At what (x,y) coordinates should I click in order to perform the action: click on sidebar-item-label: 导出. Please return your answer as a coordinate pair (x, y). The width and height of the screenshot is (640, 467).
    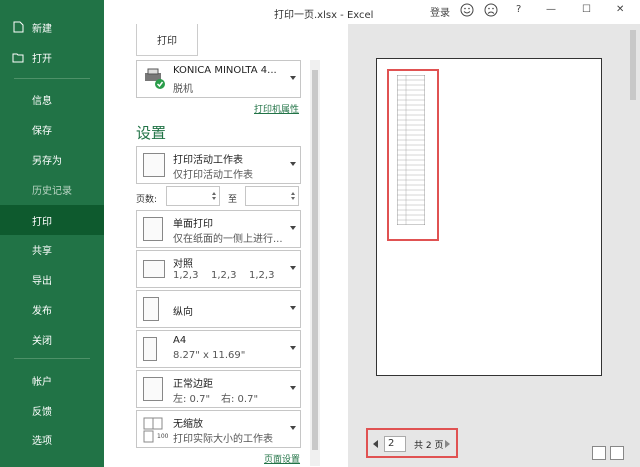
    Looking at the image, I should click on (42, 281).